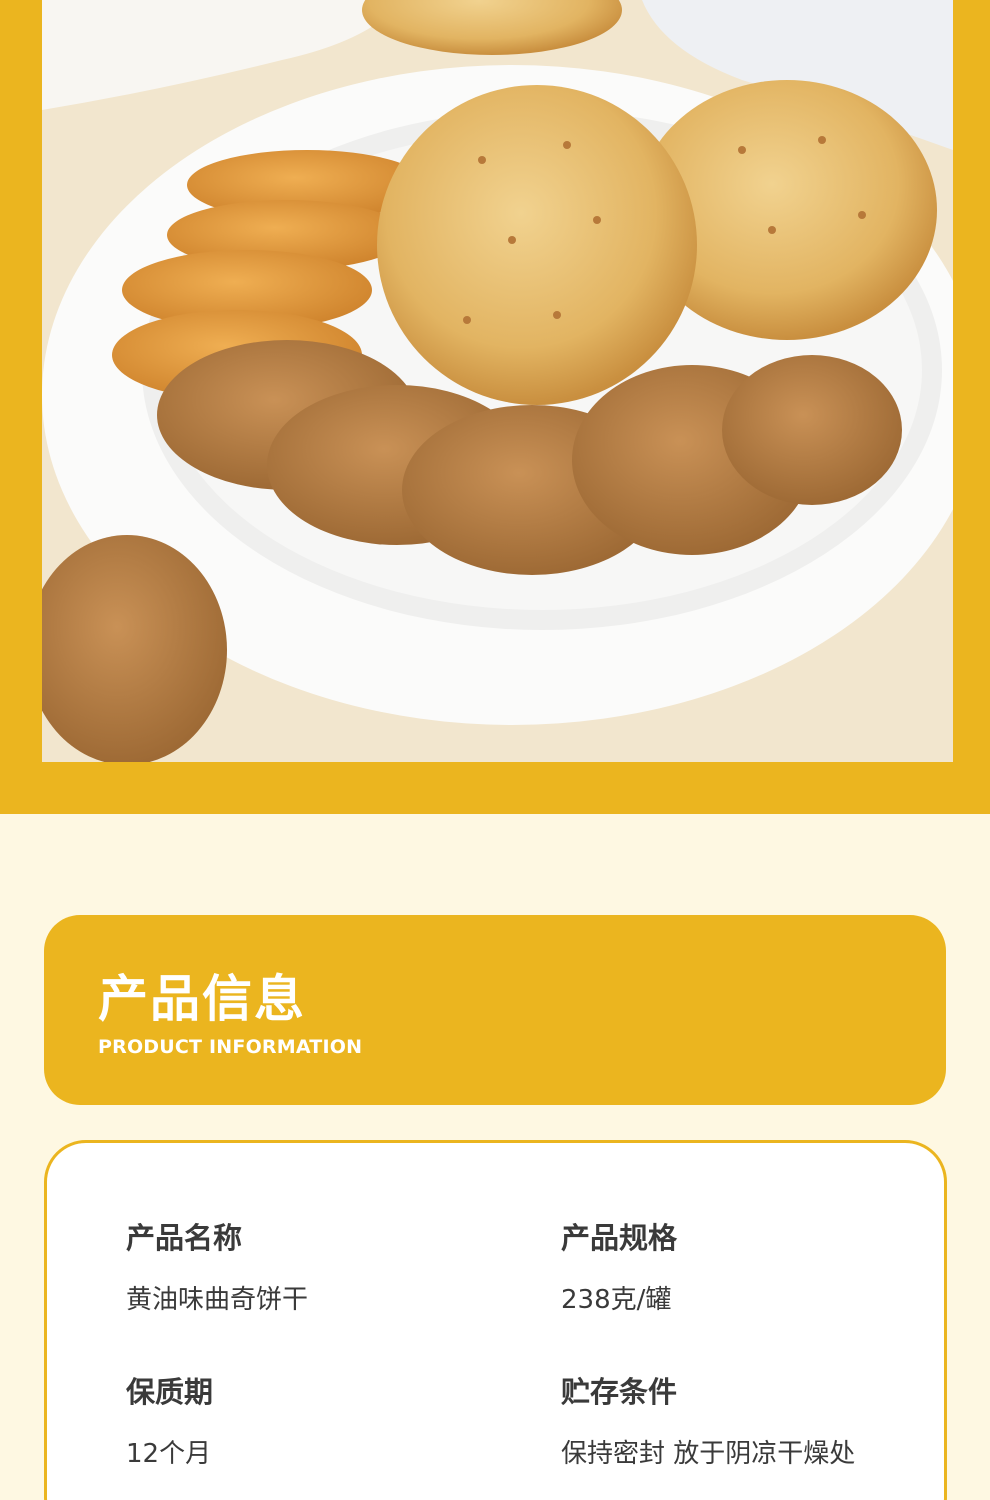 The image size is (990, 1500). What do you see at coordinates (616, 1300) in the screenshot?
I see `field-value: 238克/罐` at bounding box center [616, 1300].